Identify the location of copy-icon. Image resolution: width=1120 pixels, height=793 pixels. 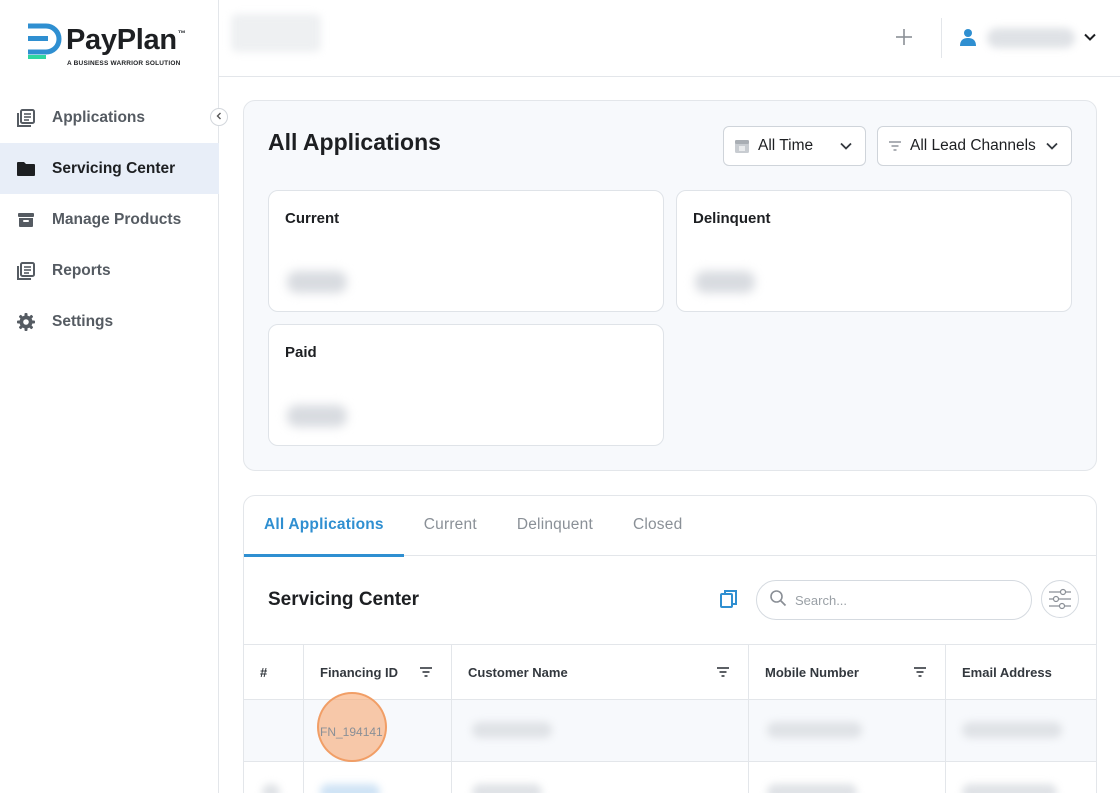
(728, 599).